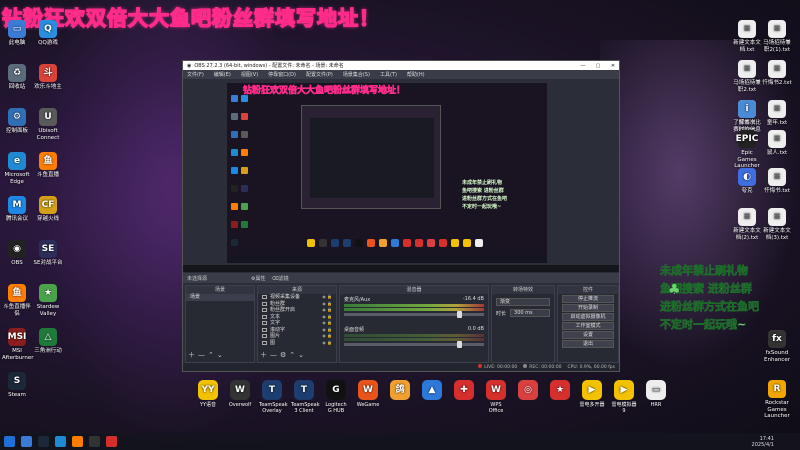 The width and height of the screenshot is (800, 450). Describe the element at coordinates (416, 74) in the screenshot. I see `menu-help: 帮助(H)` at that location.